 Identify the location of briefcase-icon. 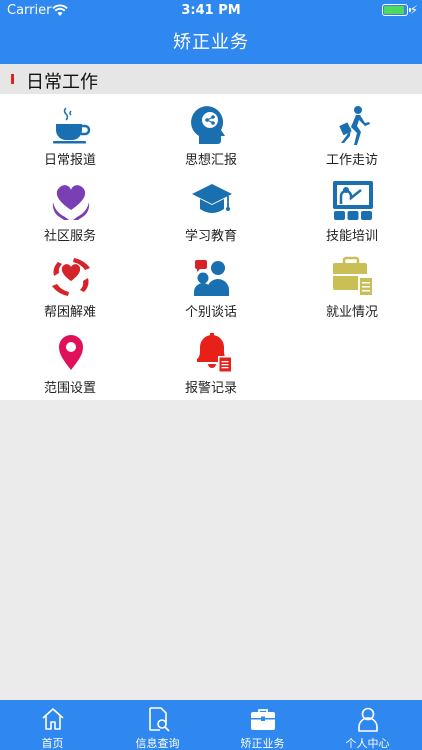
(263, 719).